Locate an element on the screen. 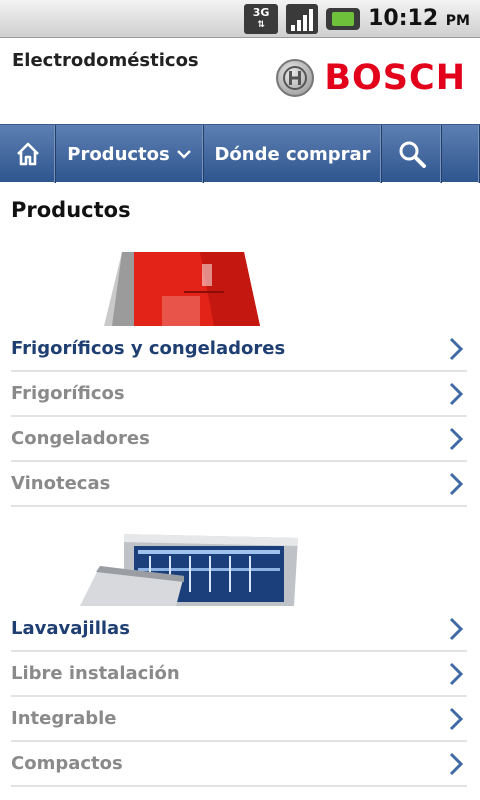  logo-text: BOSCH is located at coordinates (395, 78).